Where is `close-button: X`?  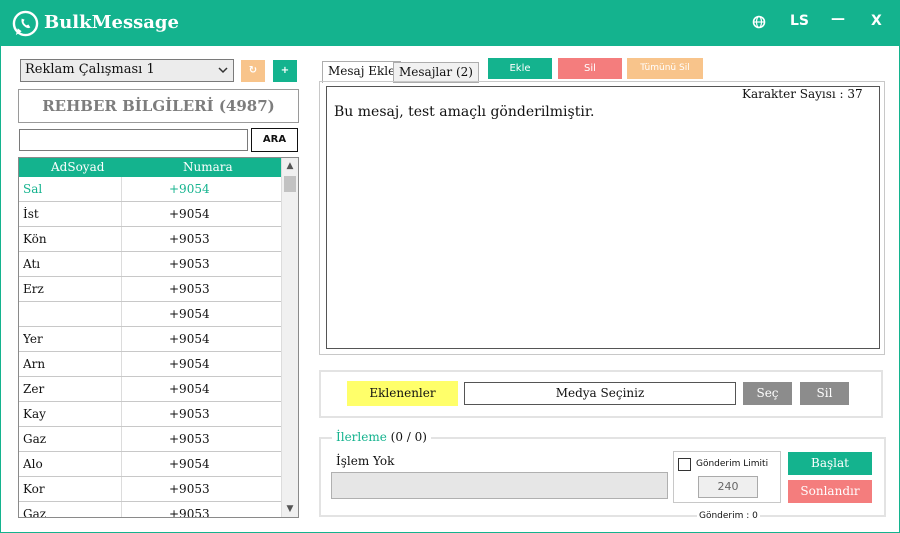 close-button: X is located at coordinates (876, 21).